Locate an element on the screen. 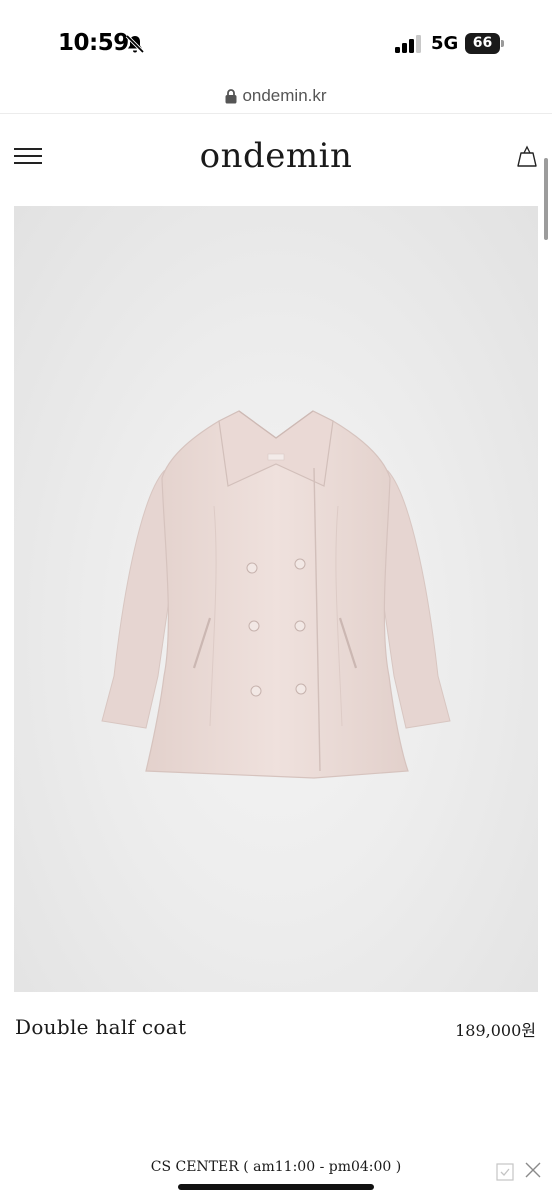  battery-icon: 66 is located at coordinates (485, 43).